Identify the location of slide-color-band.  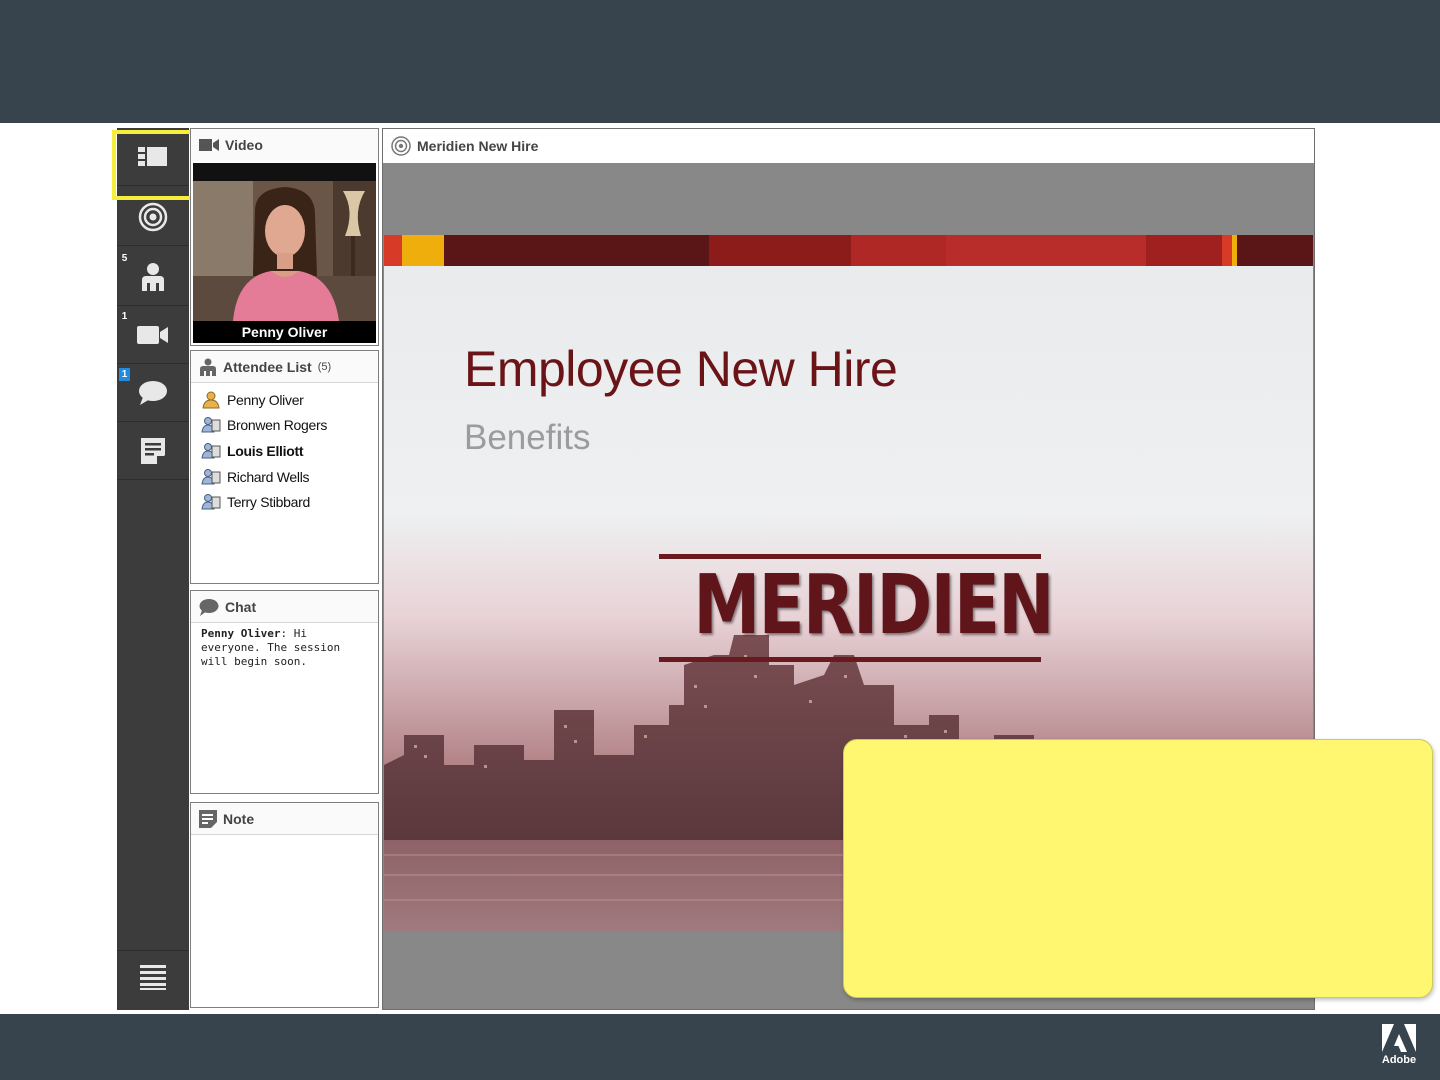
(848, 250).